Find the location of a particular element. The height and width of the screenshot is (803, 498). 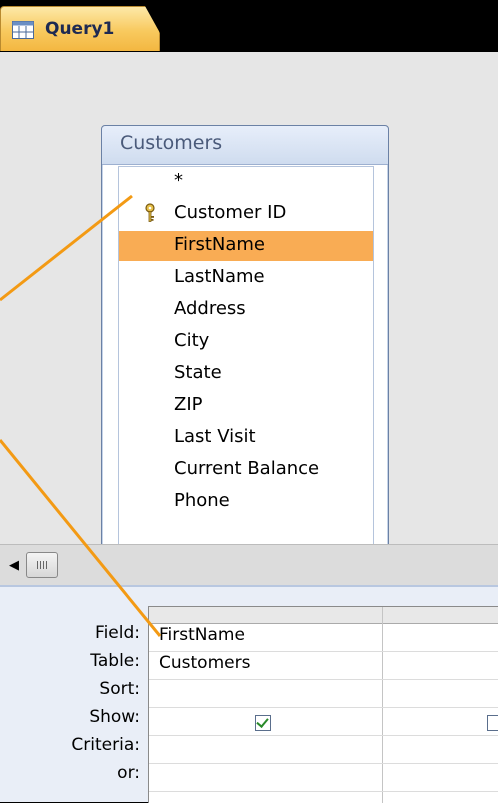

field-item-phone: Phone is located at coordinates (246, 502).